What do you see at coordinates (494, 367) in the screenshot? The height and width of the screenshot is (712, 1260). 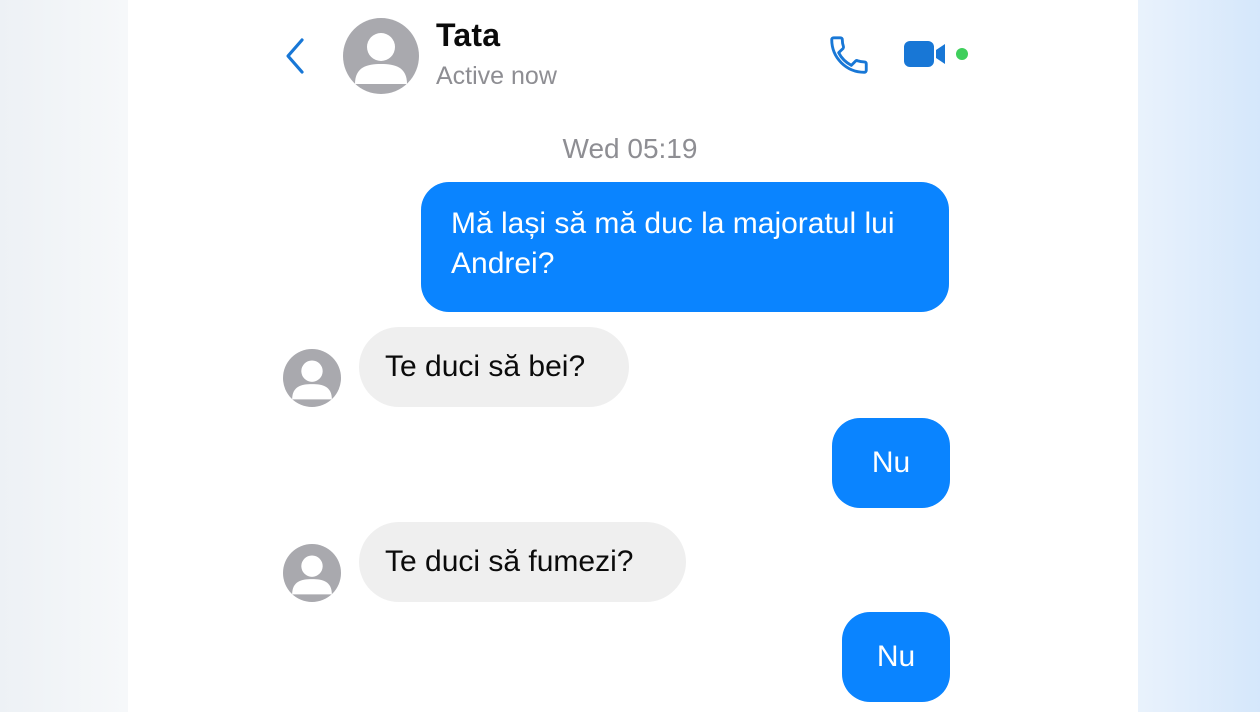 I see `incoming-message: Te duci să bei?` at bounding box center [494, 367].